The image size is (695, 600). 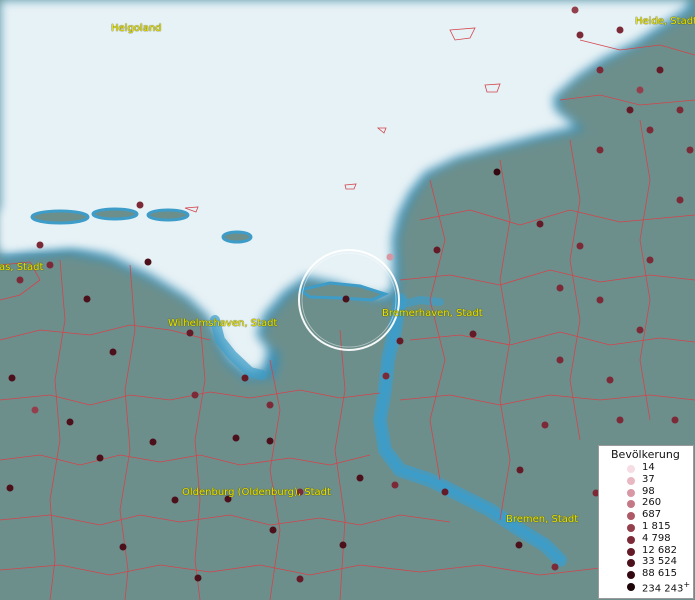 What do you see at coordinates (687, 584) in the screenshot?
I see `legend-suffix: +` at bounding box center [687, 584].